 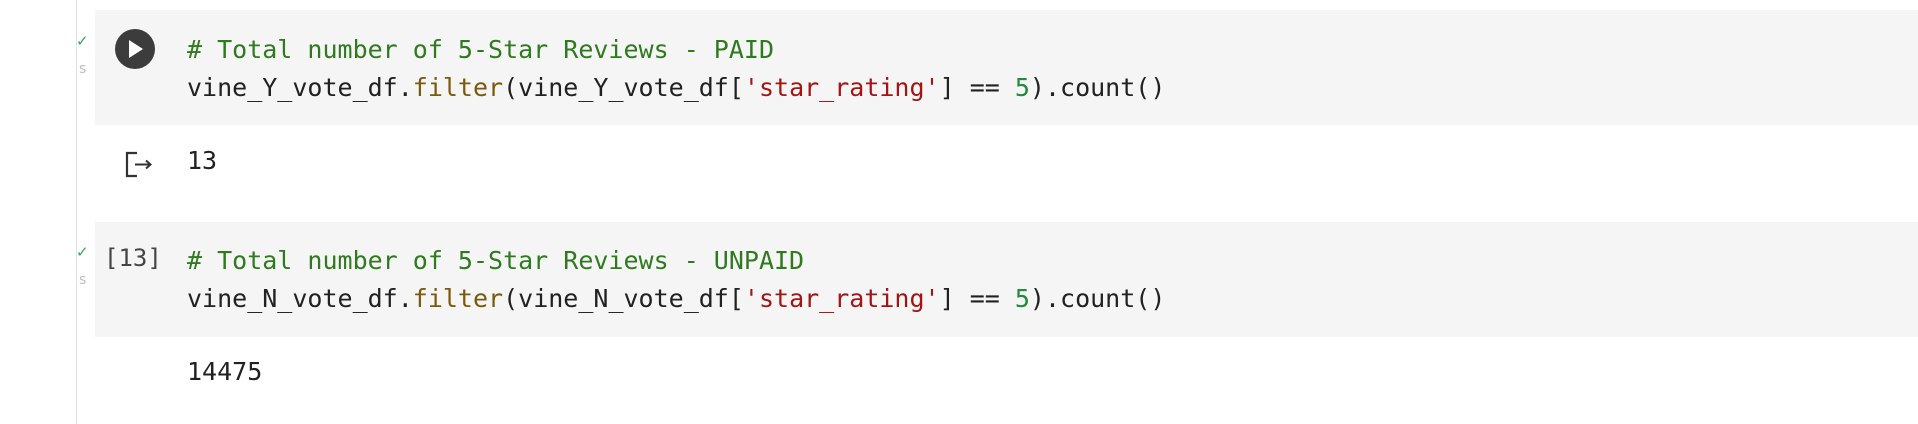 I want to click on code-comment: # Total number of 5-Star Reviews - PAID, so click(x=480, y=49).